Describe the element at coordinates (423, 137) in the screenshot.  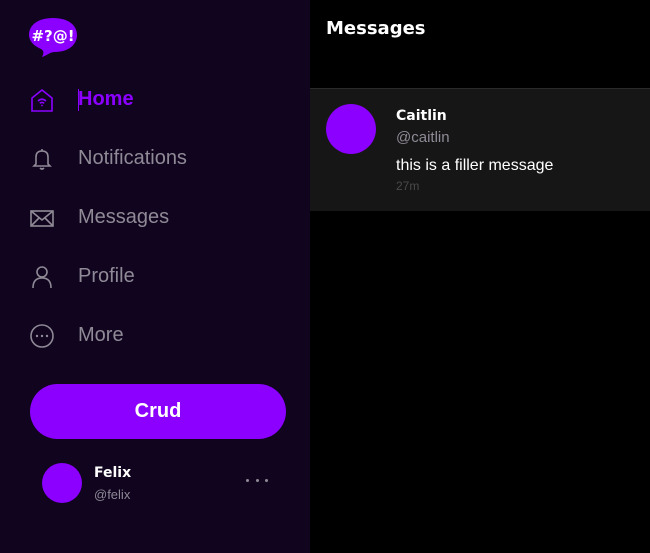
I see `message-sender-handle: @caitlin` at that location.